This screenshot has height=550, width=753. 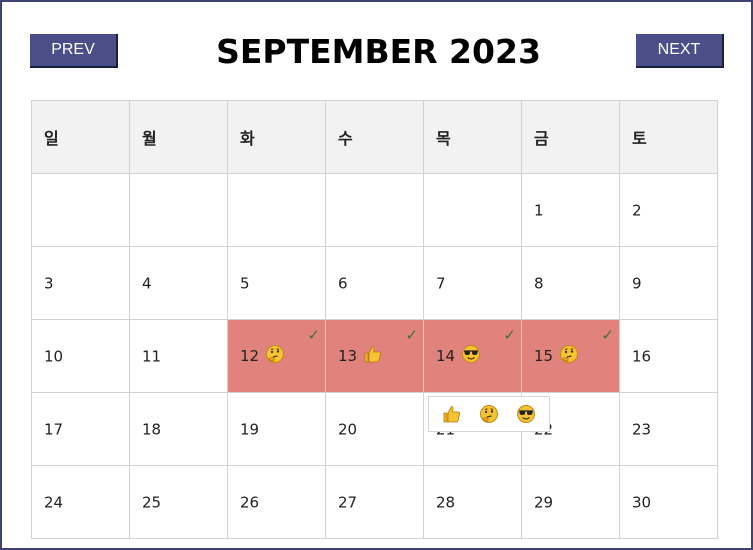 What do you see at coordinates (80, 356) in the screenshot?
I see `day-cell-10: 10` at bounding box center [80, 356].